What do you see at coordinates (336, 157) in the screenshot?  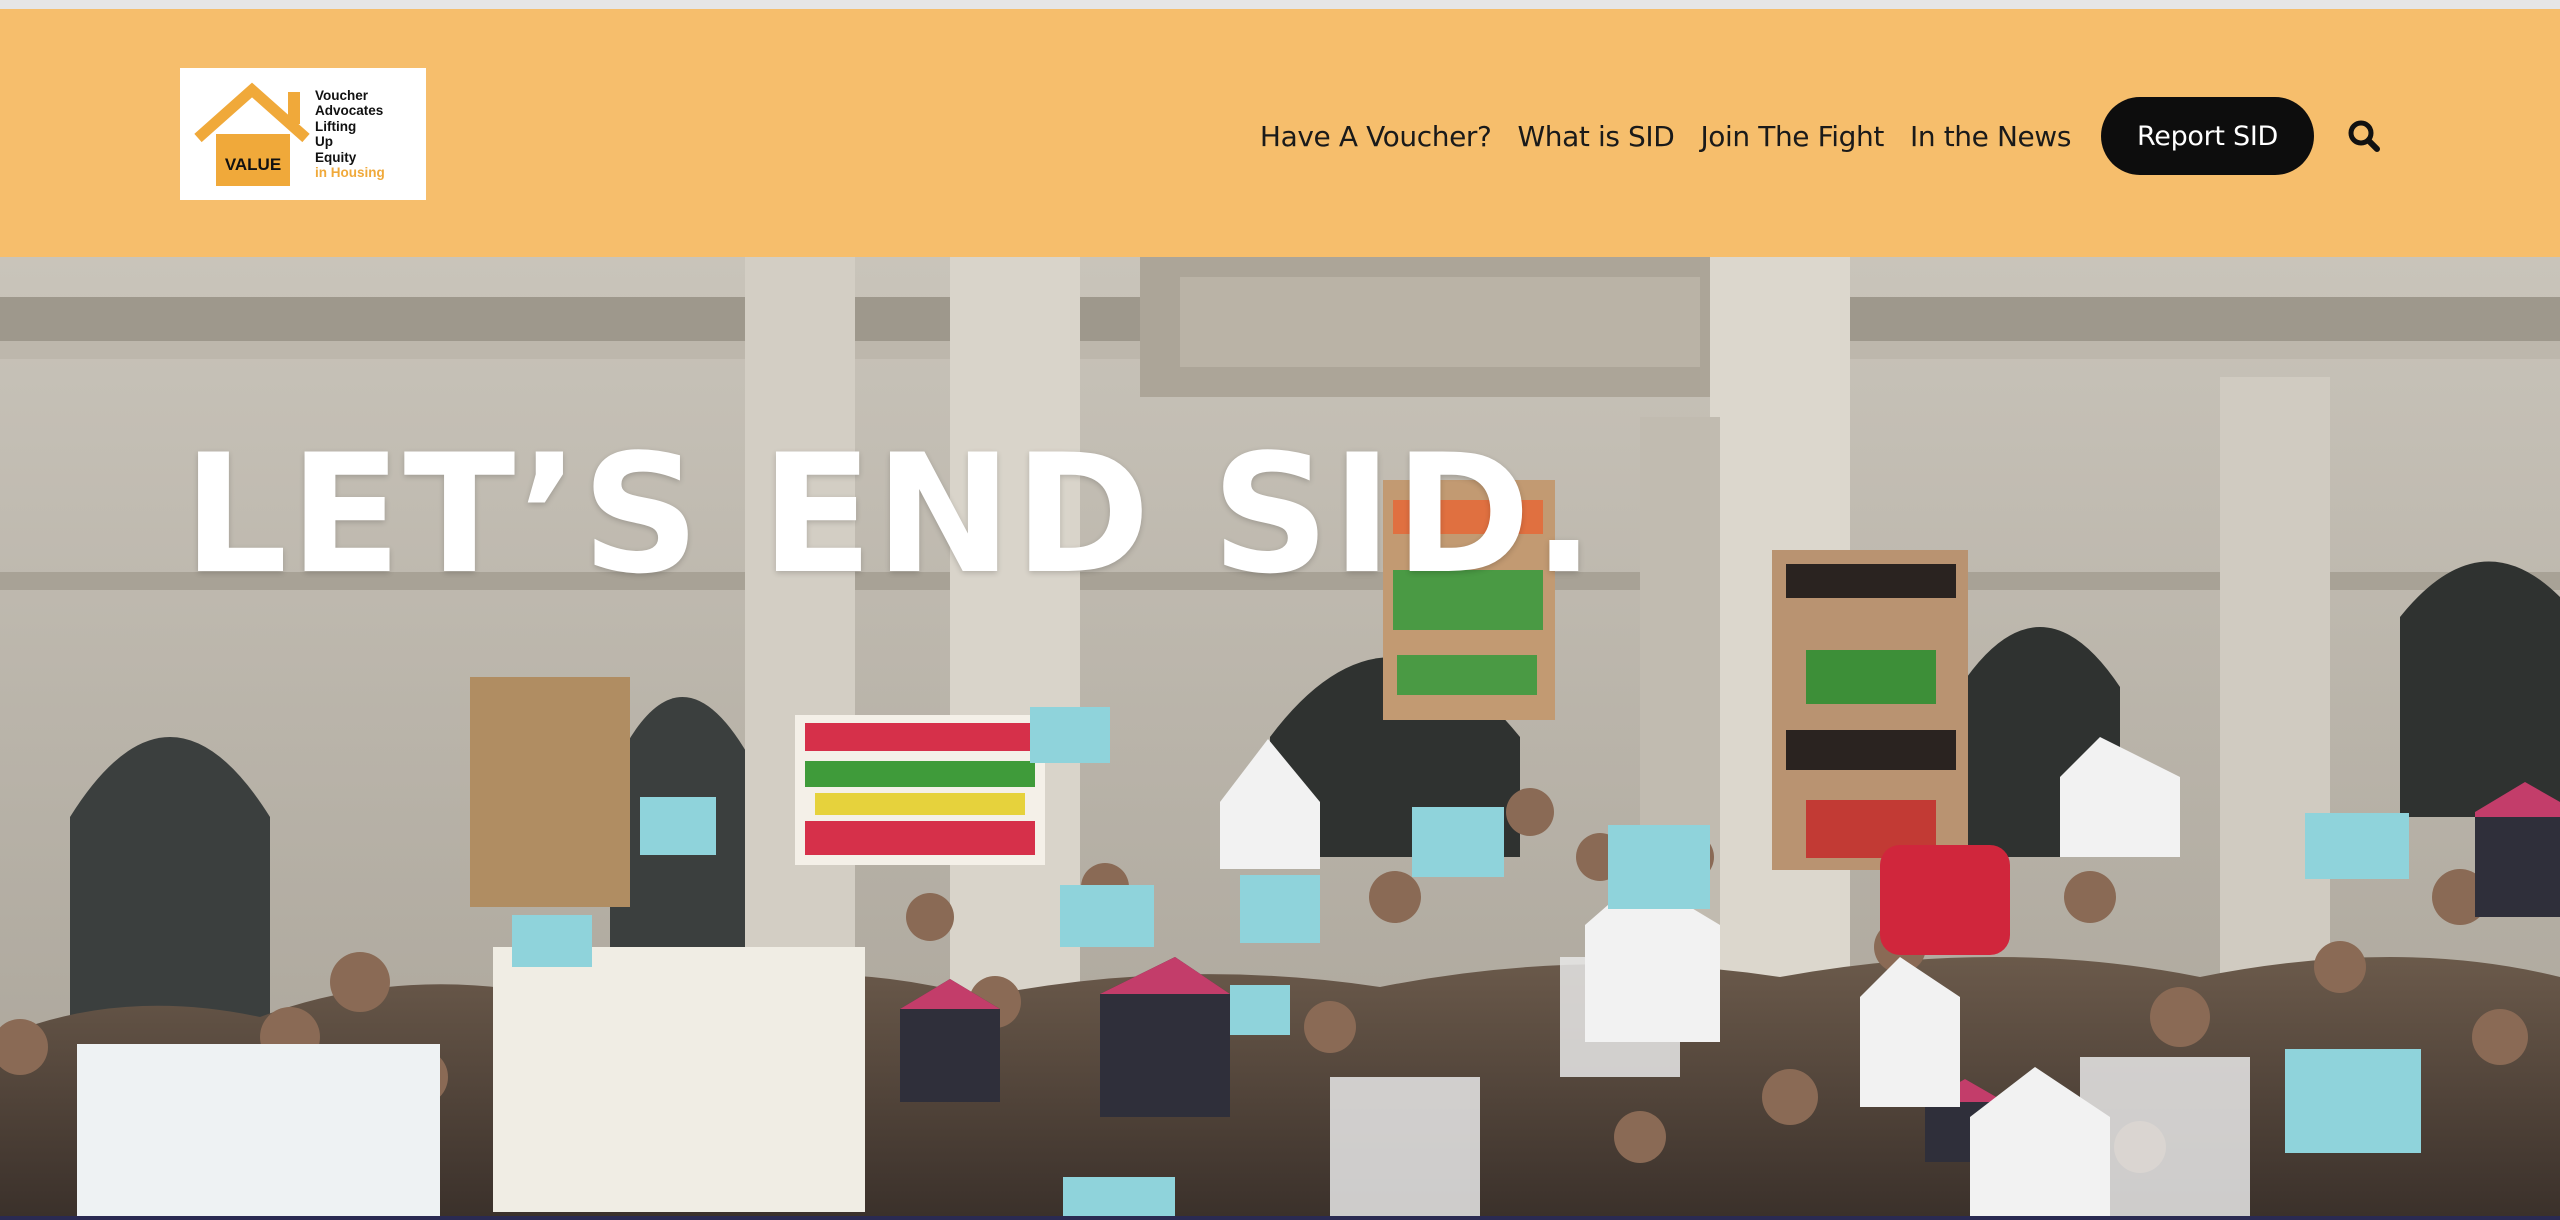 I see `logo-line: Equity` at bounding box center [336, 157].